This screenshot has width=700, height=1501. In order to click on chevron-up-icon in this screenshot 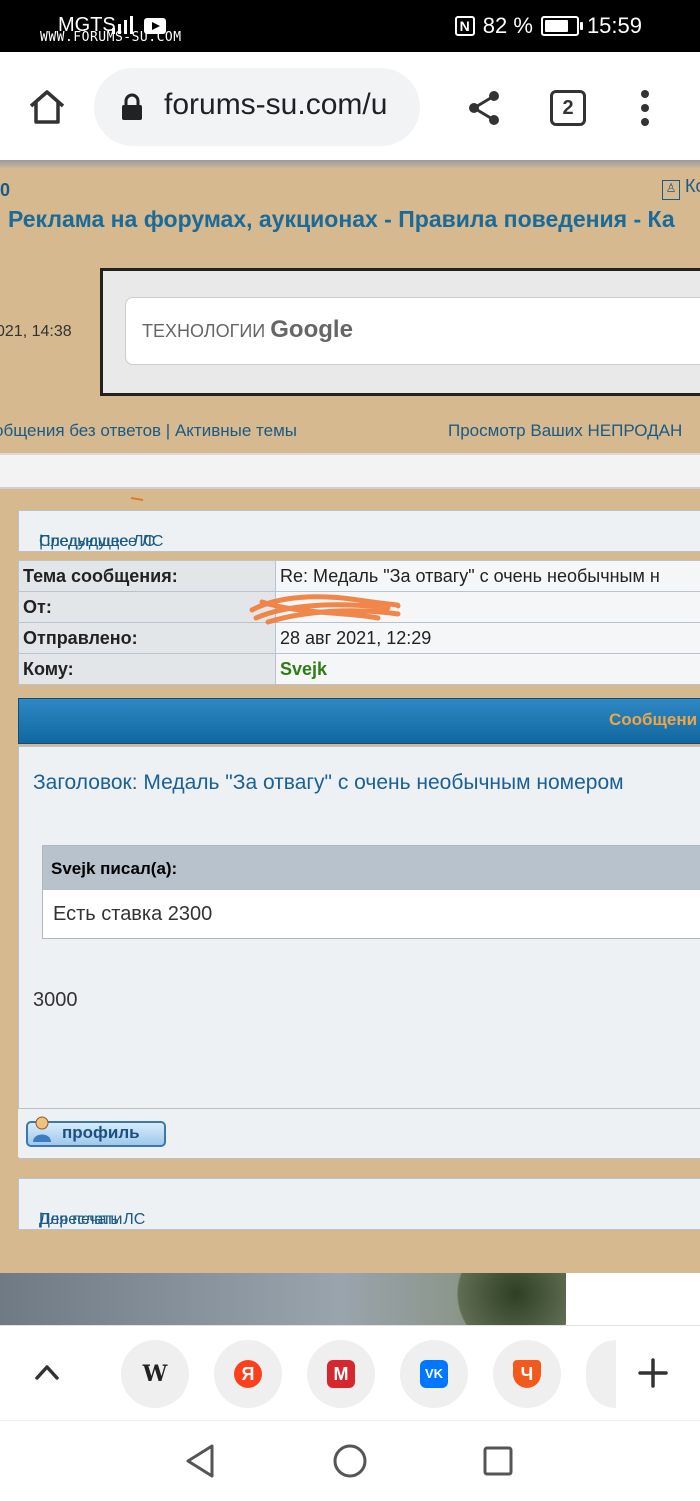, I will do `click(47, 1372)`.